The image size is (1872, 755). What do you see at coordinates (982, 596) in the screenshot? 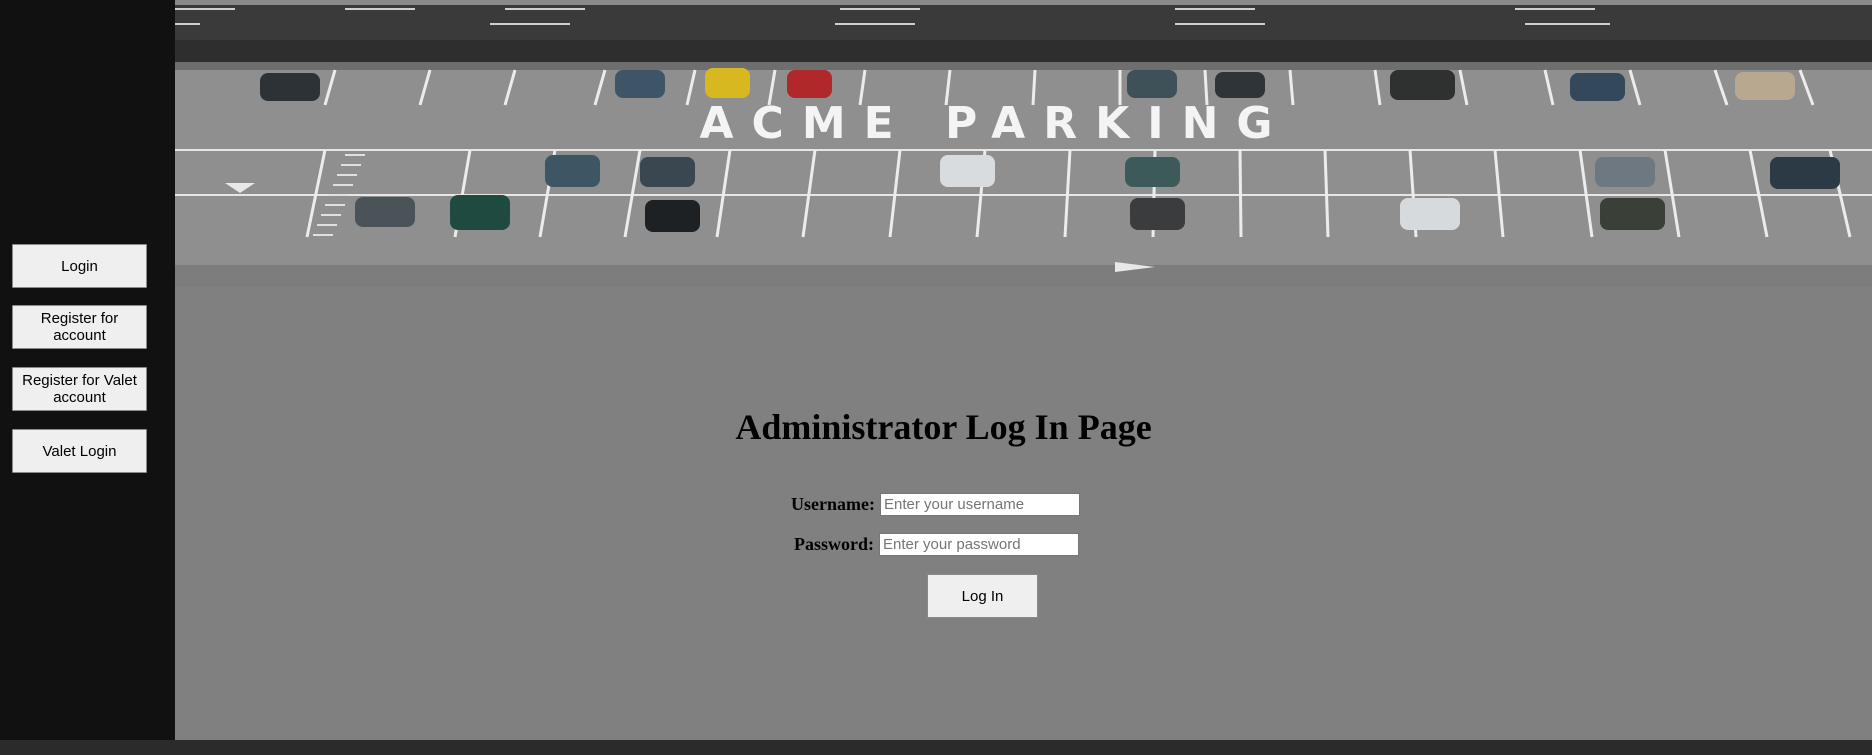
I see `log-in-button: Log In` at bounding box center [982, 596].